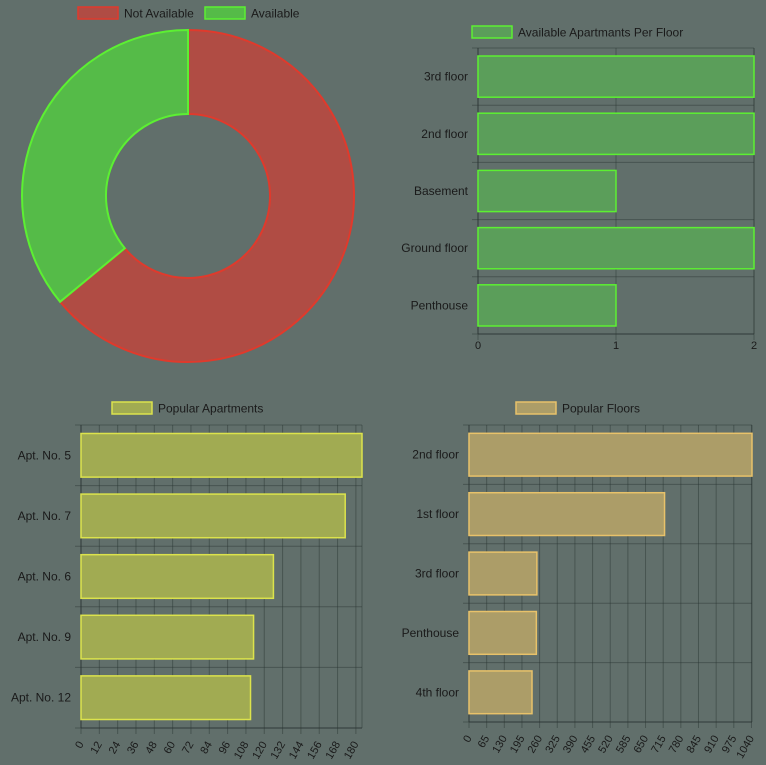  I want to click on available-per-floor-chart-legend-item-label: Available Apartmants Per Floor, so click(600, 33).